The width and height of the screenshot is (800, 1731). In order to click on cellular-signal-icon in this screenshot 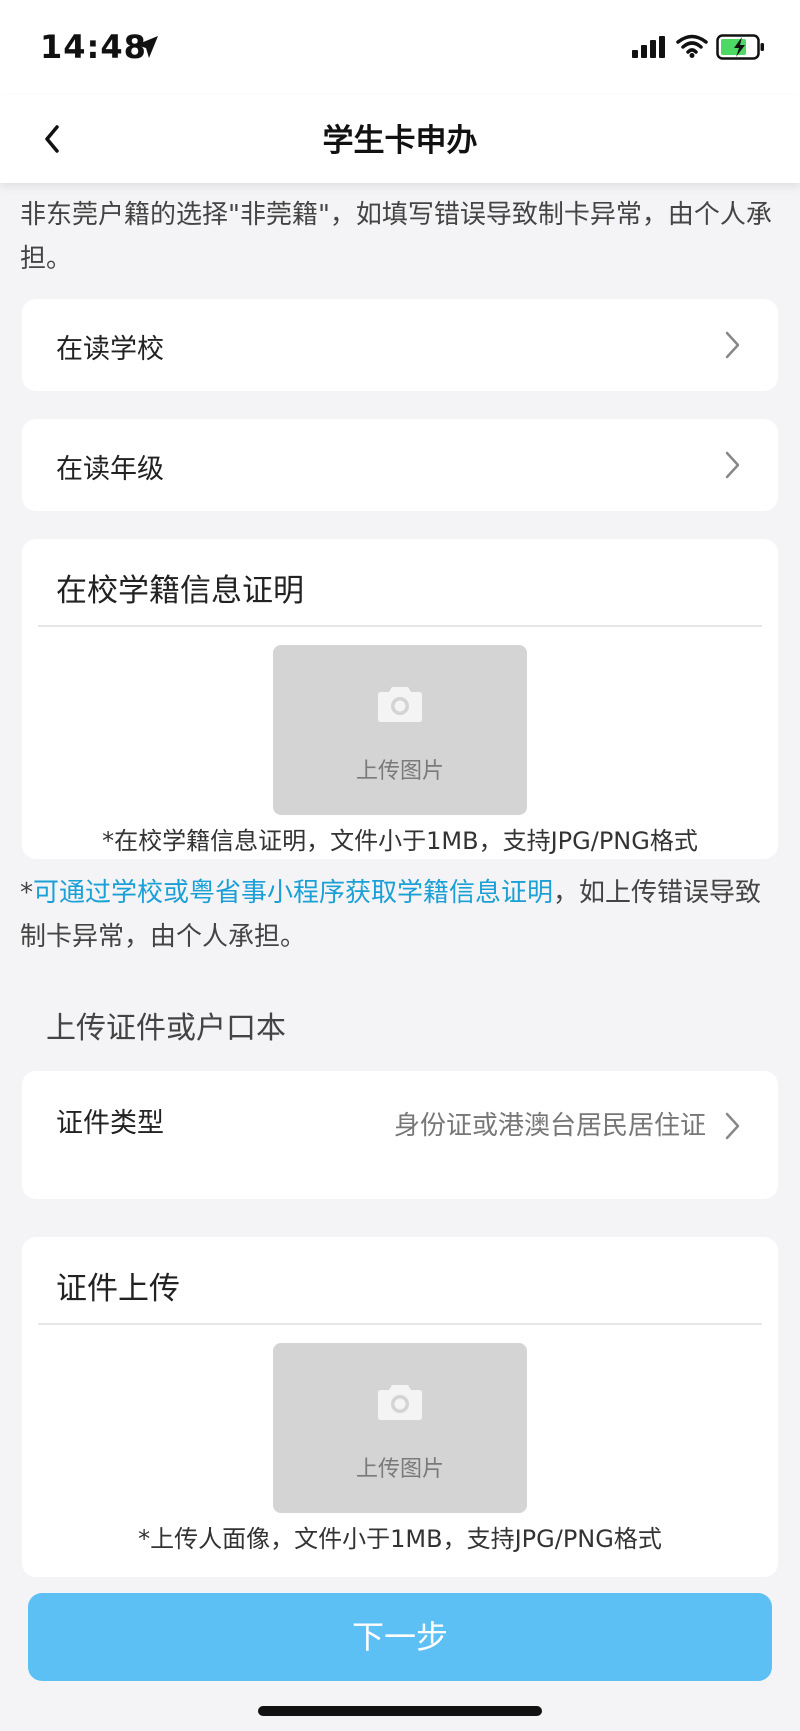, I will do `click(648, 47)`.